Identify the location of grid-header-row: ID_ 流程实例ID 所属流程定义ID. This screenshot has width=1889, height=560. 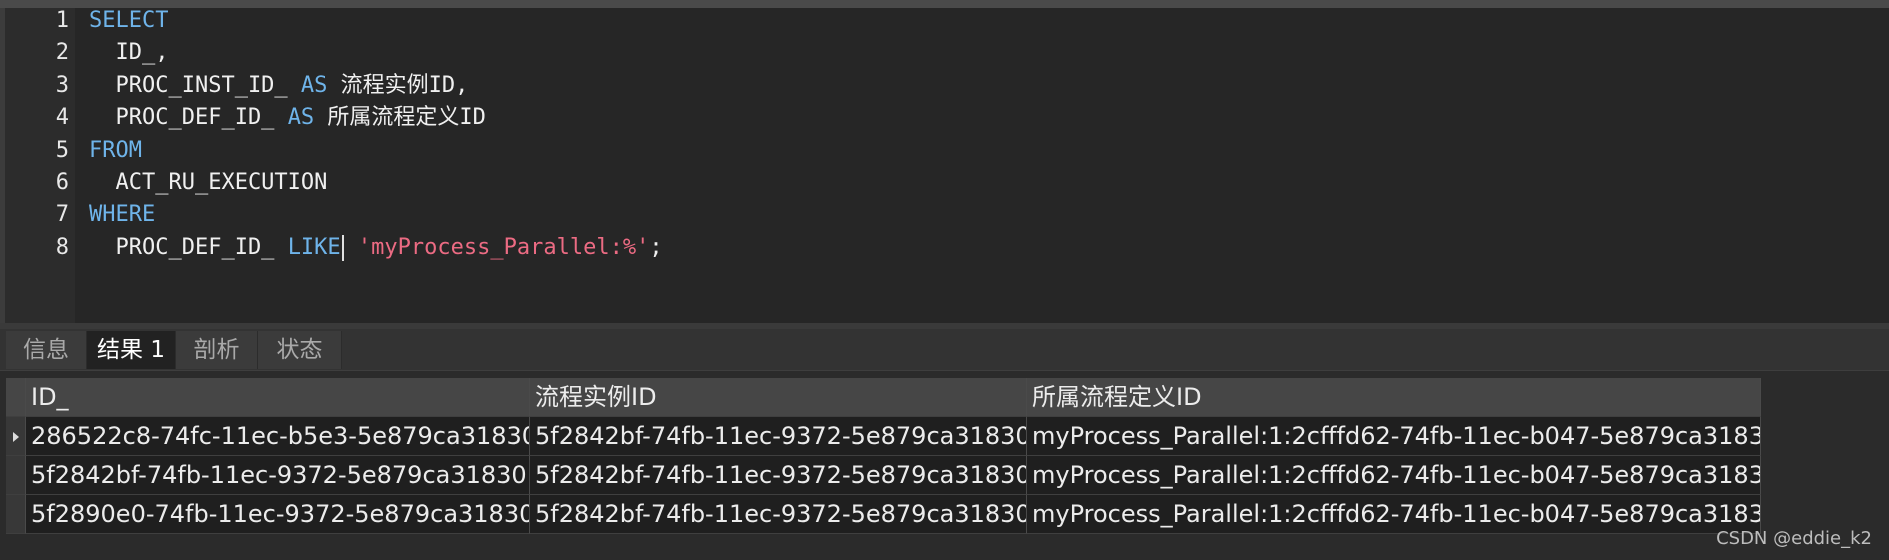
(883, 397).